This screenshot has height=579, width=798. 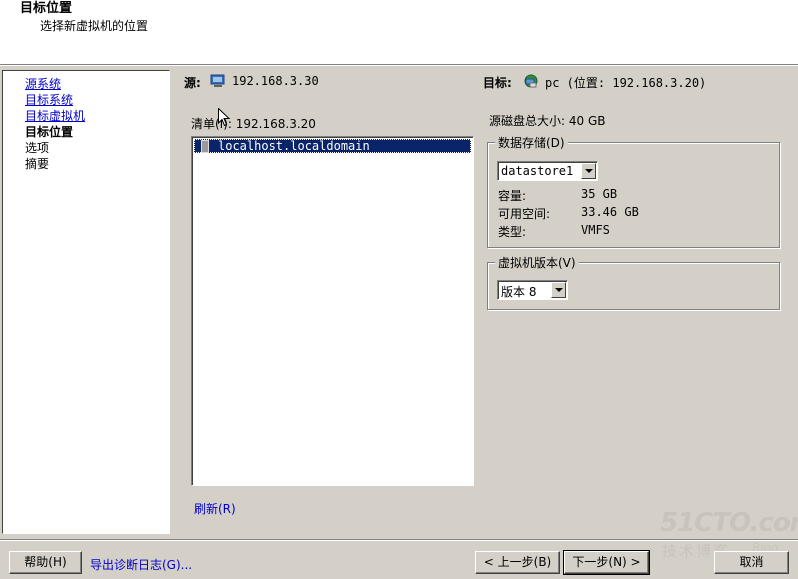 What do you see at coordinates (224, 117) in the screenshot?
I see `mouse-cursor-icon` at bounding box center [224, 117].